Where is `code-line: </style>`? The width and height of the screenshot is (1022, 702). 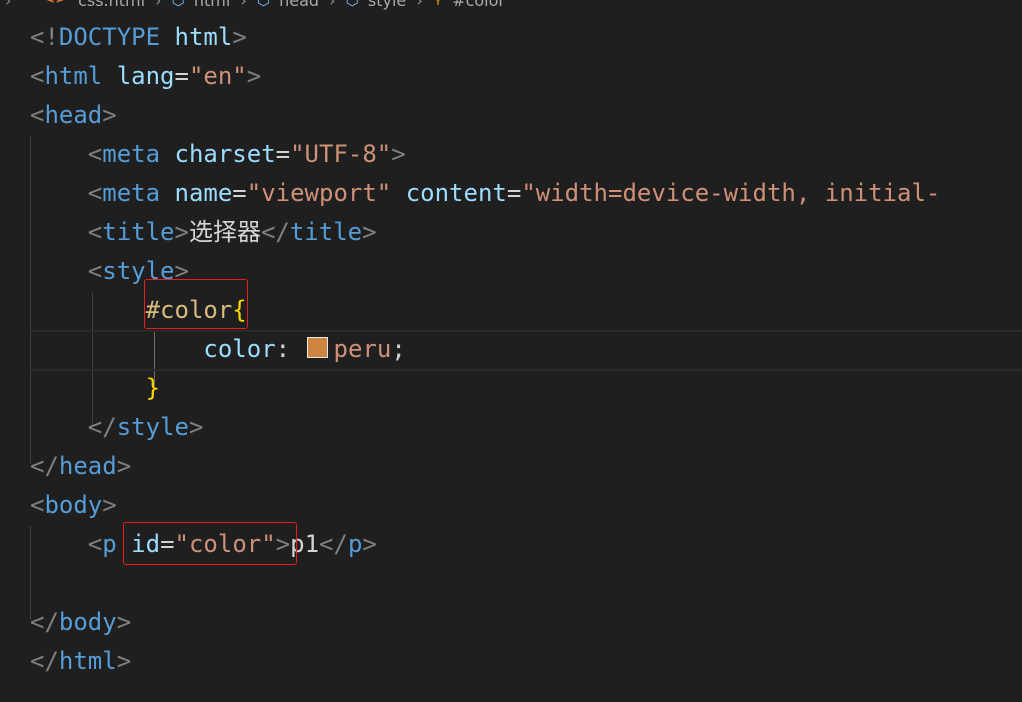
code-line: </style> is located at coordinates (145, 427).